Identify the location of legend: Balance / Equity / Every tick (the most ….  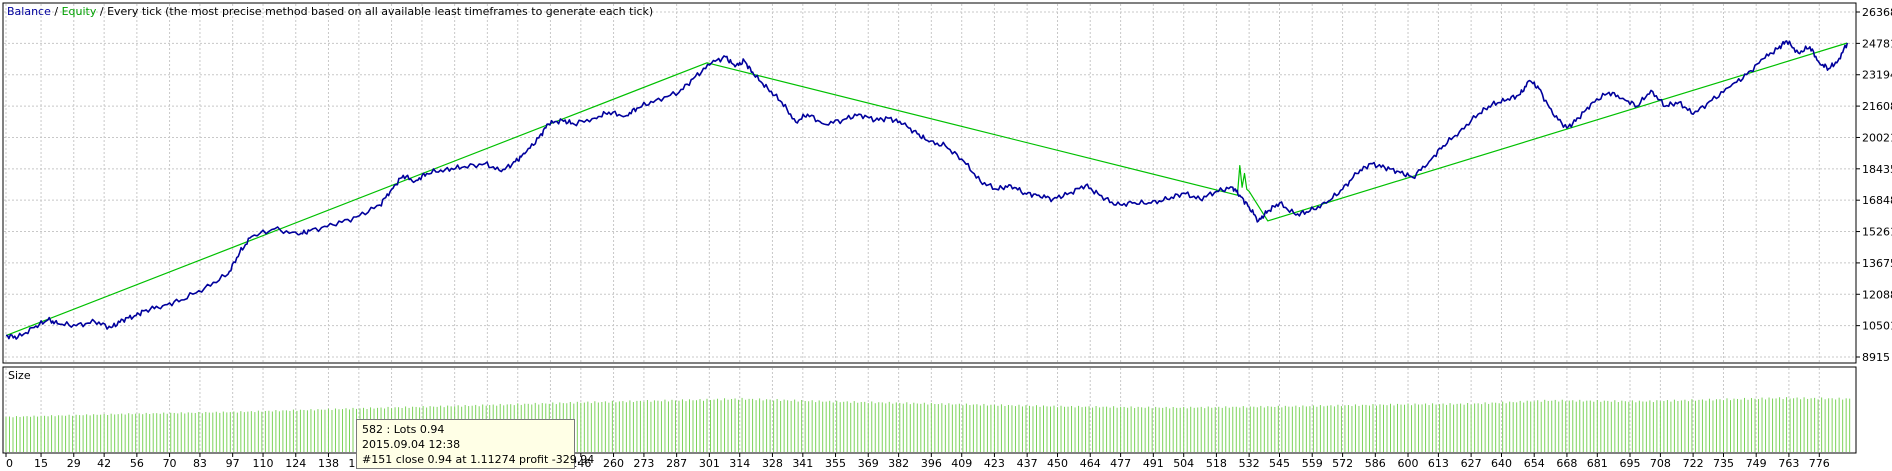
(330, 11).